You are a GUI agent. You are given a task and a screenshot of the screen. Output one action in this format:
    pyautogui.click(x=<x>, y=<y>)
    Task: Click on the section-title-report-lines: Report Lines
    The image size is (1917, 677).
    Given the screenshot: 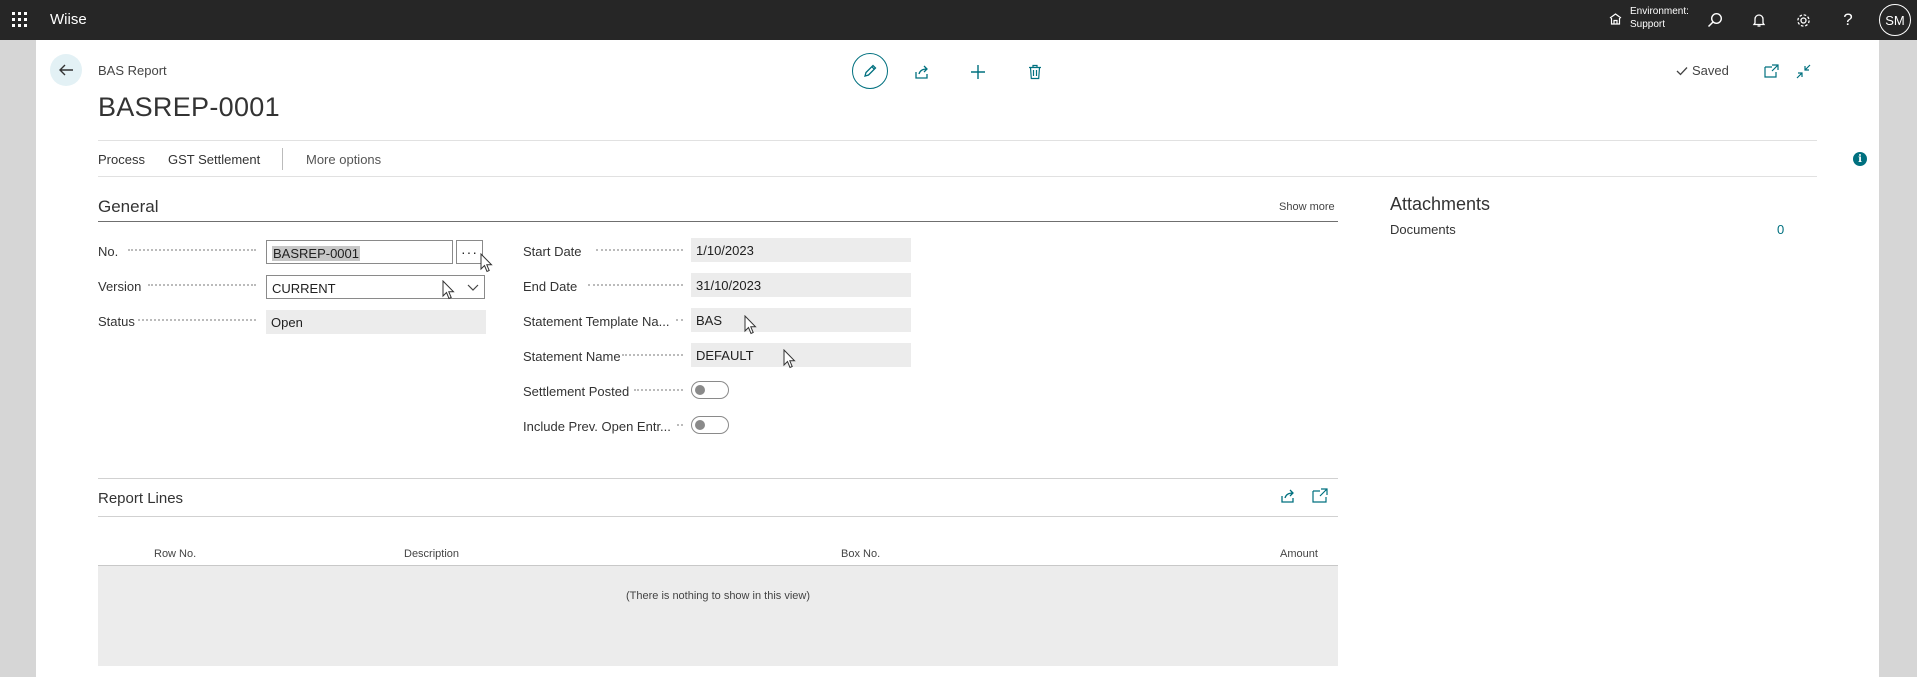 What is the action you would take?
    pyautogui.click(x=140, y=498)
    